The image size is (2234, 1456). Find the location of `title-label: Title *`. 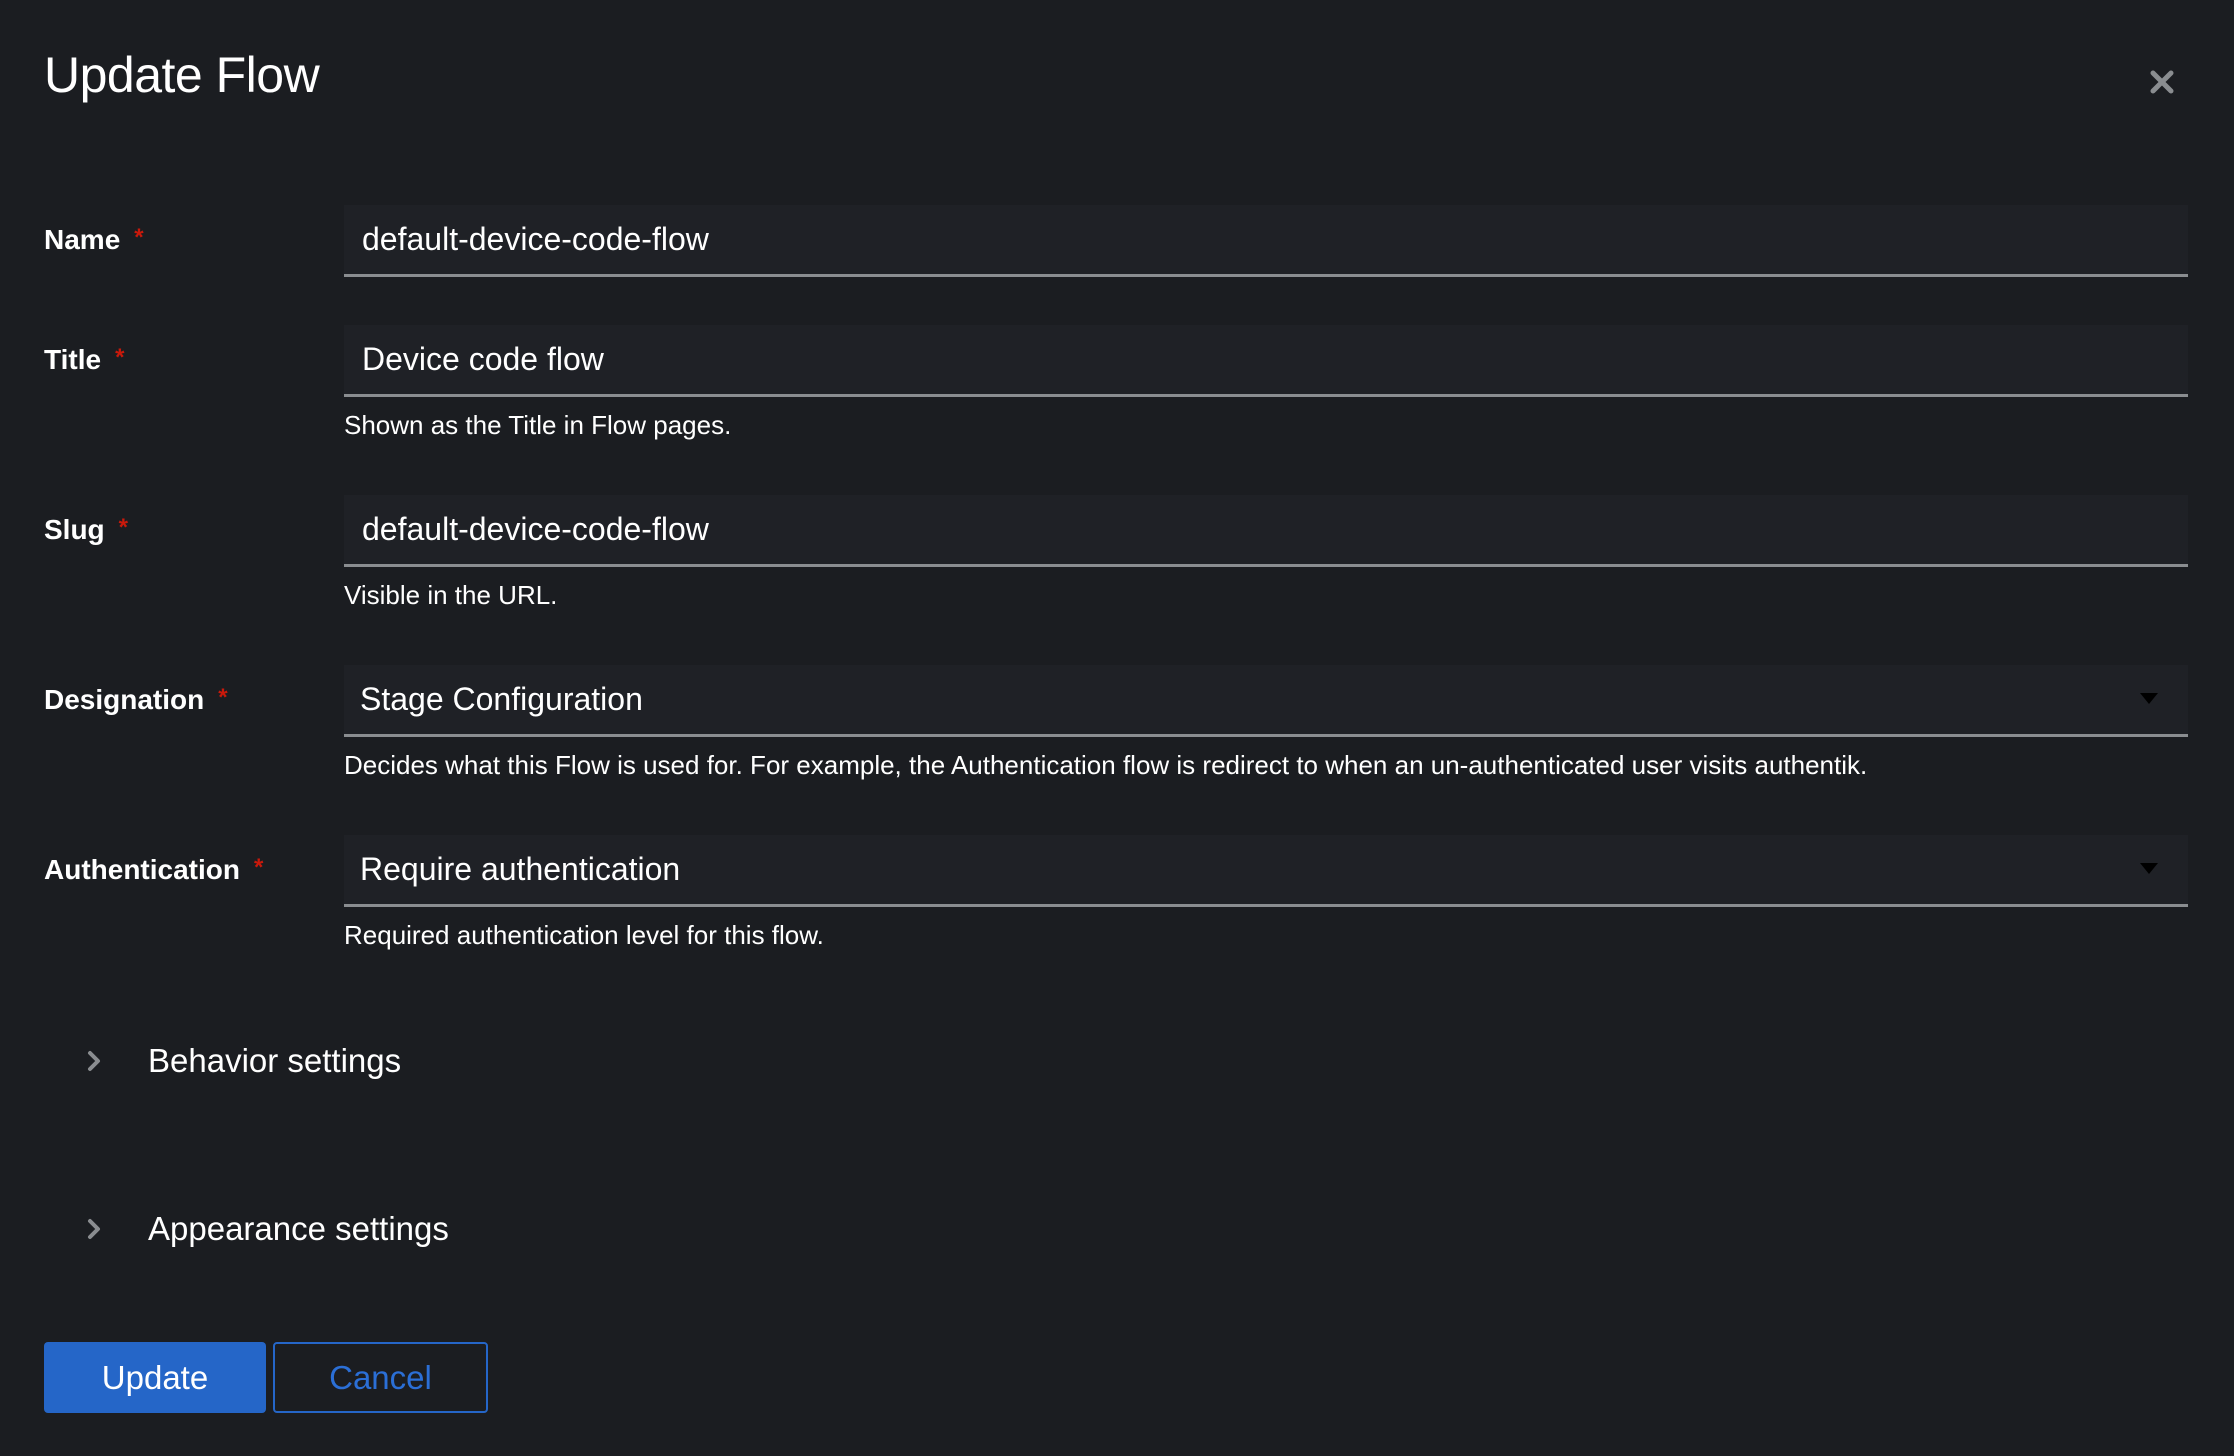

title-label: Title * is located at coordinates (84, 360).